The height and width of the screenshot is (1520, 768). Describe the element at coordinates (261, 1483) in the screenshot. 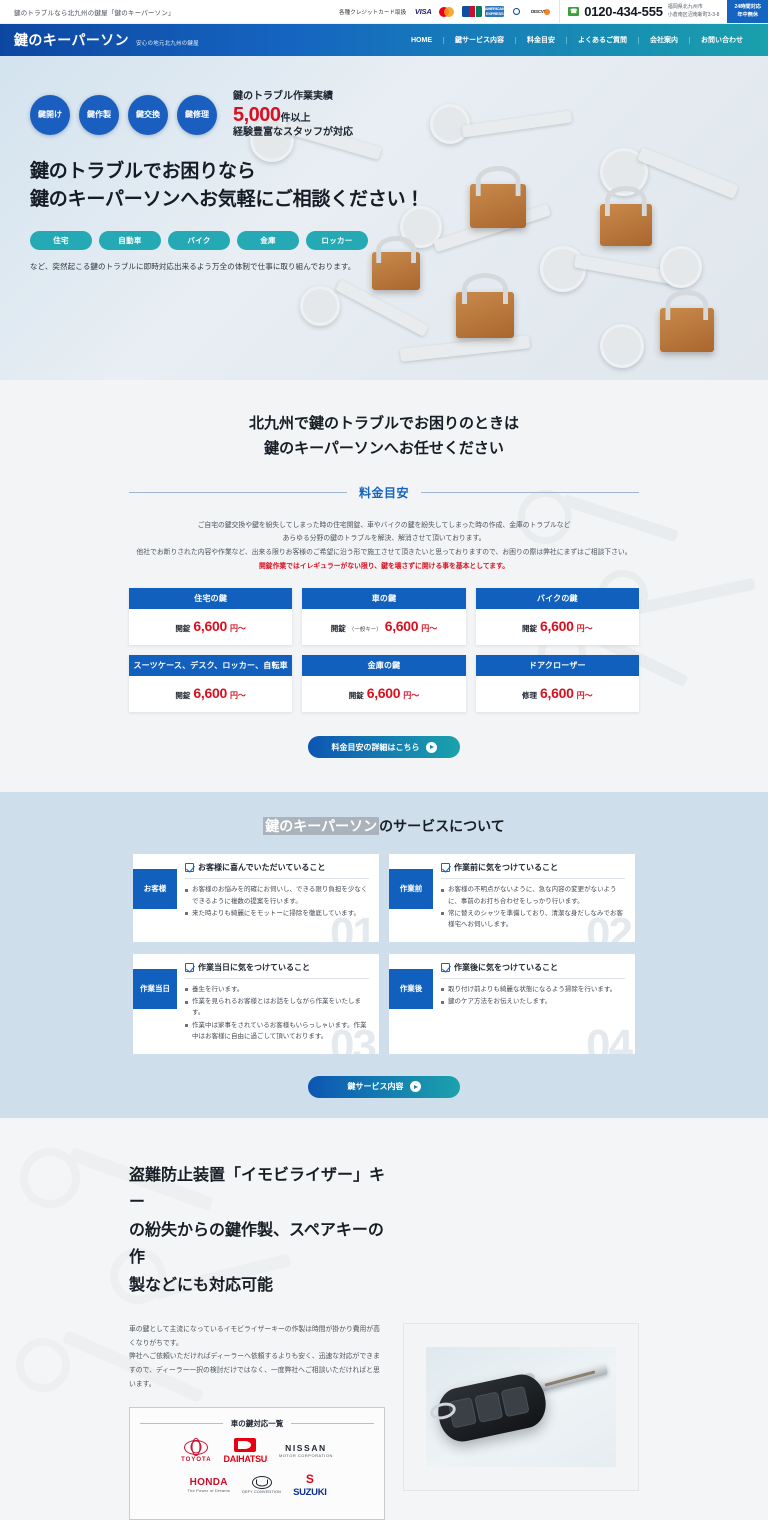

I see `mazda-emblem-icon` at that location.